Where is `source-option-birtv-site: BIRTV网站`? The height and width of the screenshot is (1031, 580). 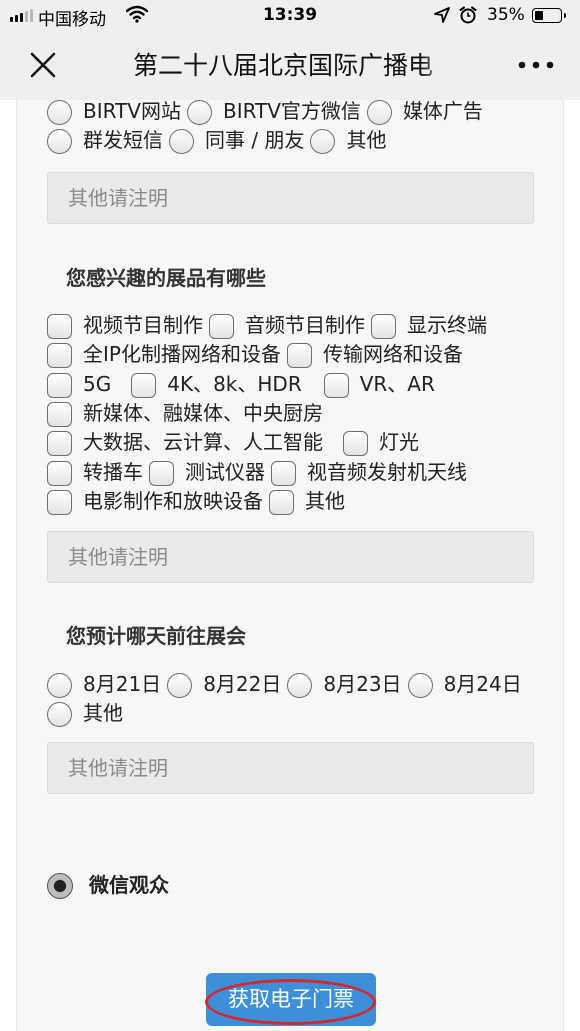 source-option-birtv-site: BIRTV网站 is located at coordinates (114, 113).